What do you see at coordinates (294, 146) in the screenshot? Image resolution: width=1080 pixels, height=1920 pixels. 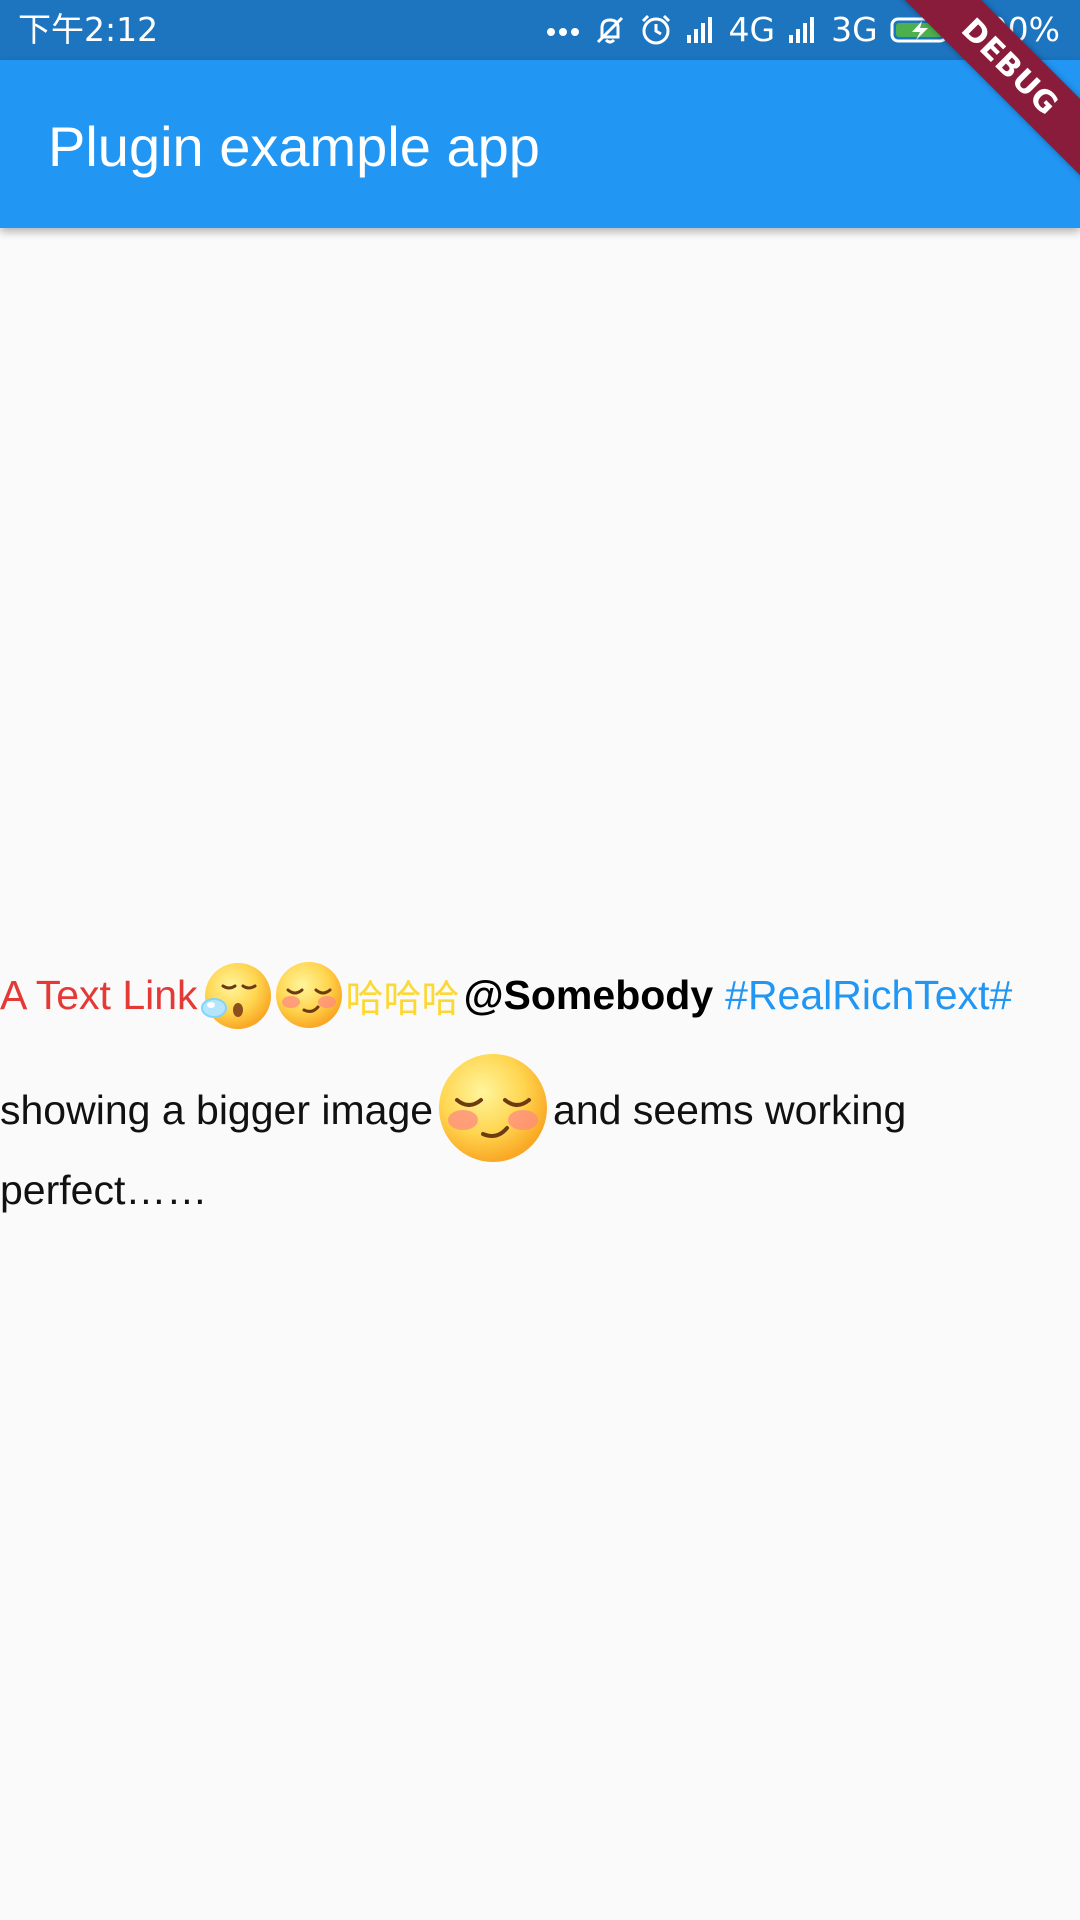 I see `page-title: Plugin example app` at bounding box center [294, 146].